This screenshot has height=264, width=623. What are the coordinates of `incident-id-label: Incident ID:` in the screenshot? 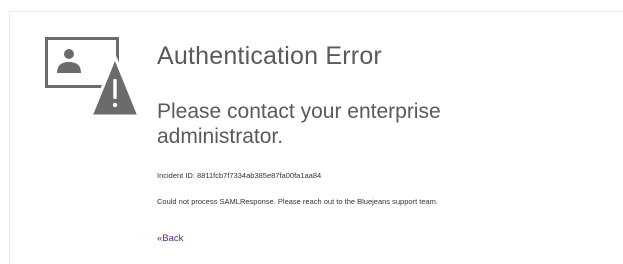 It's located at (176, 175).